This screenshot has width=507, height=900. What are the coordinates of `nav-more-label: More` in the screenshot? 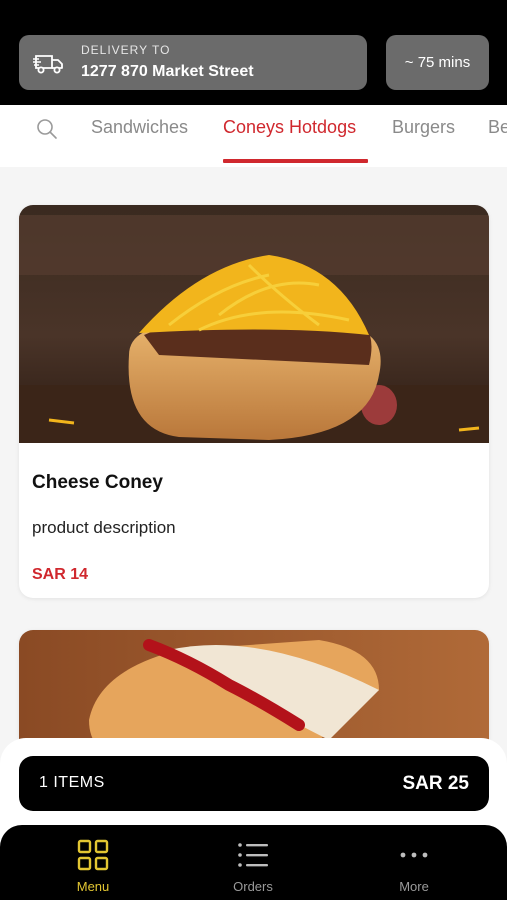 It's located at (414, 886).